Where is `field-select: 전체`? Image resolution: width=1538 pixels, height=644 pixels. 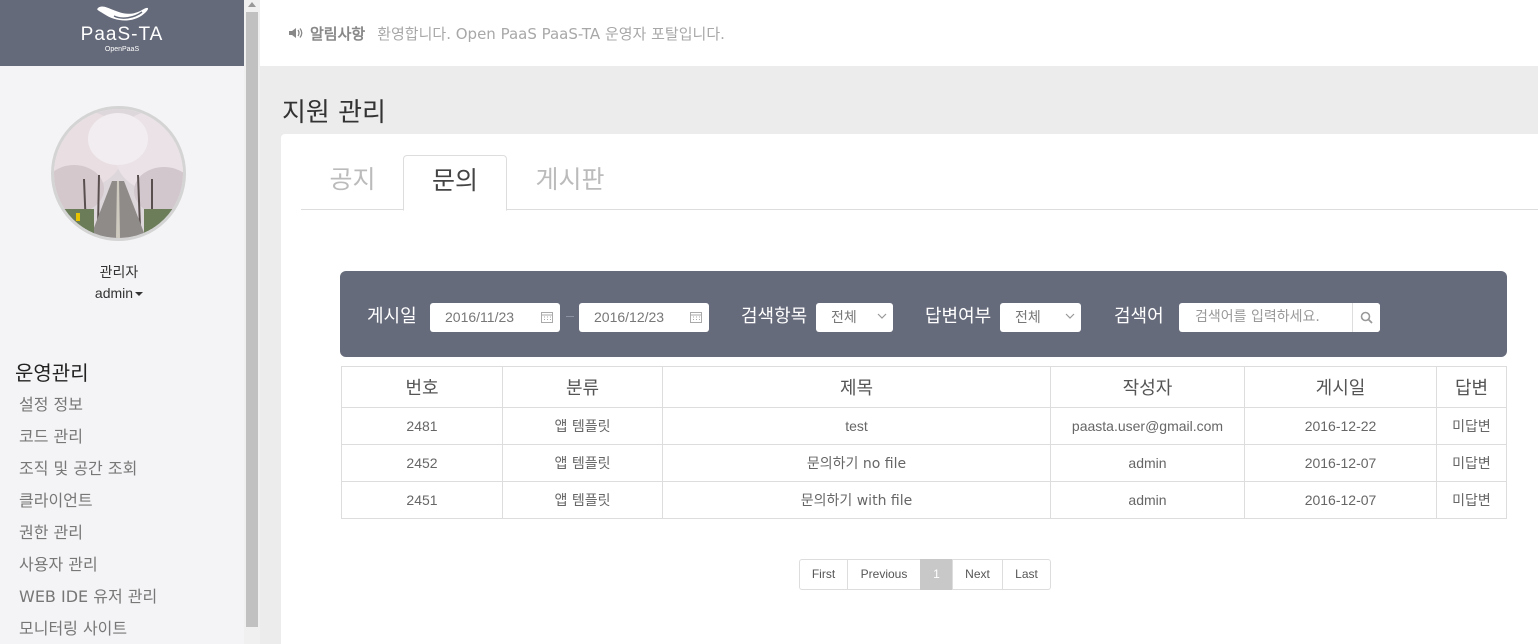 field-select: 전체 is located at coordinates (854, 317).